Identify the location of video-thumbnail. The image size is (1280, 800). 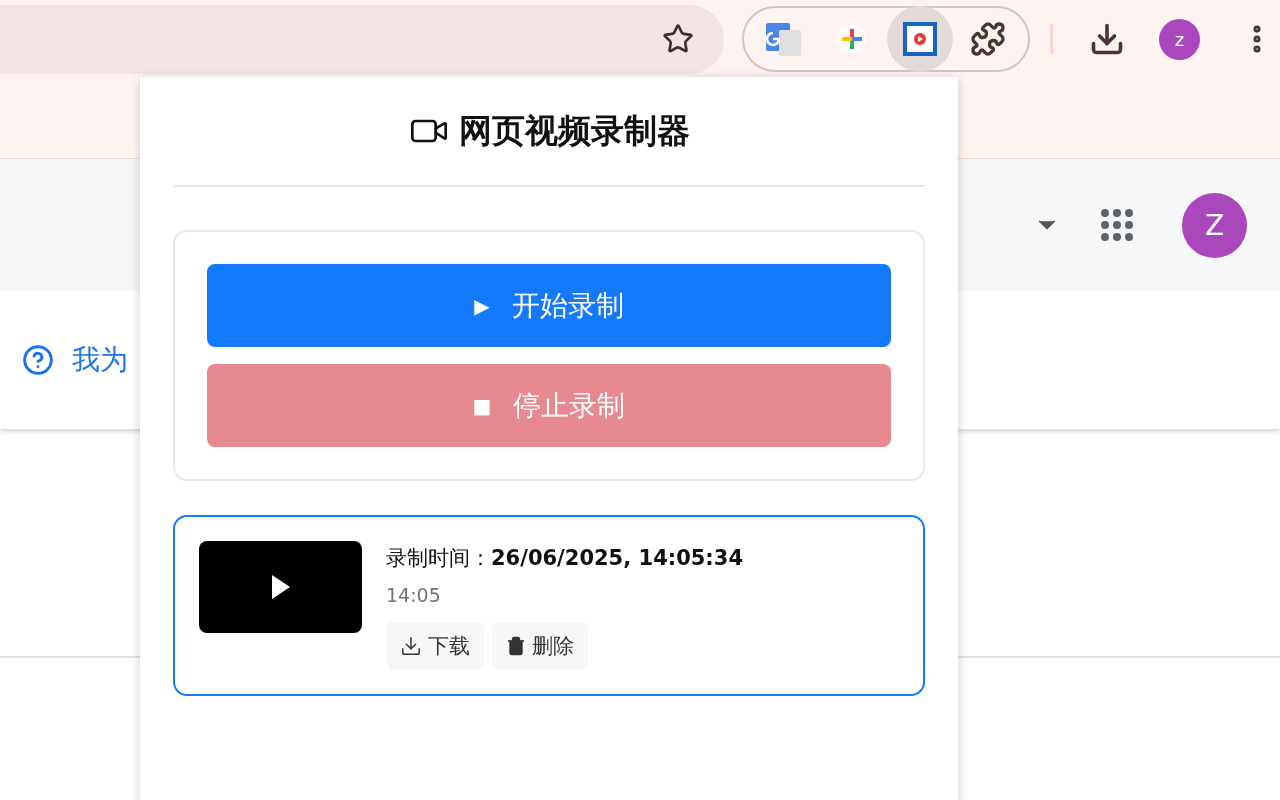
(280, 587).